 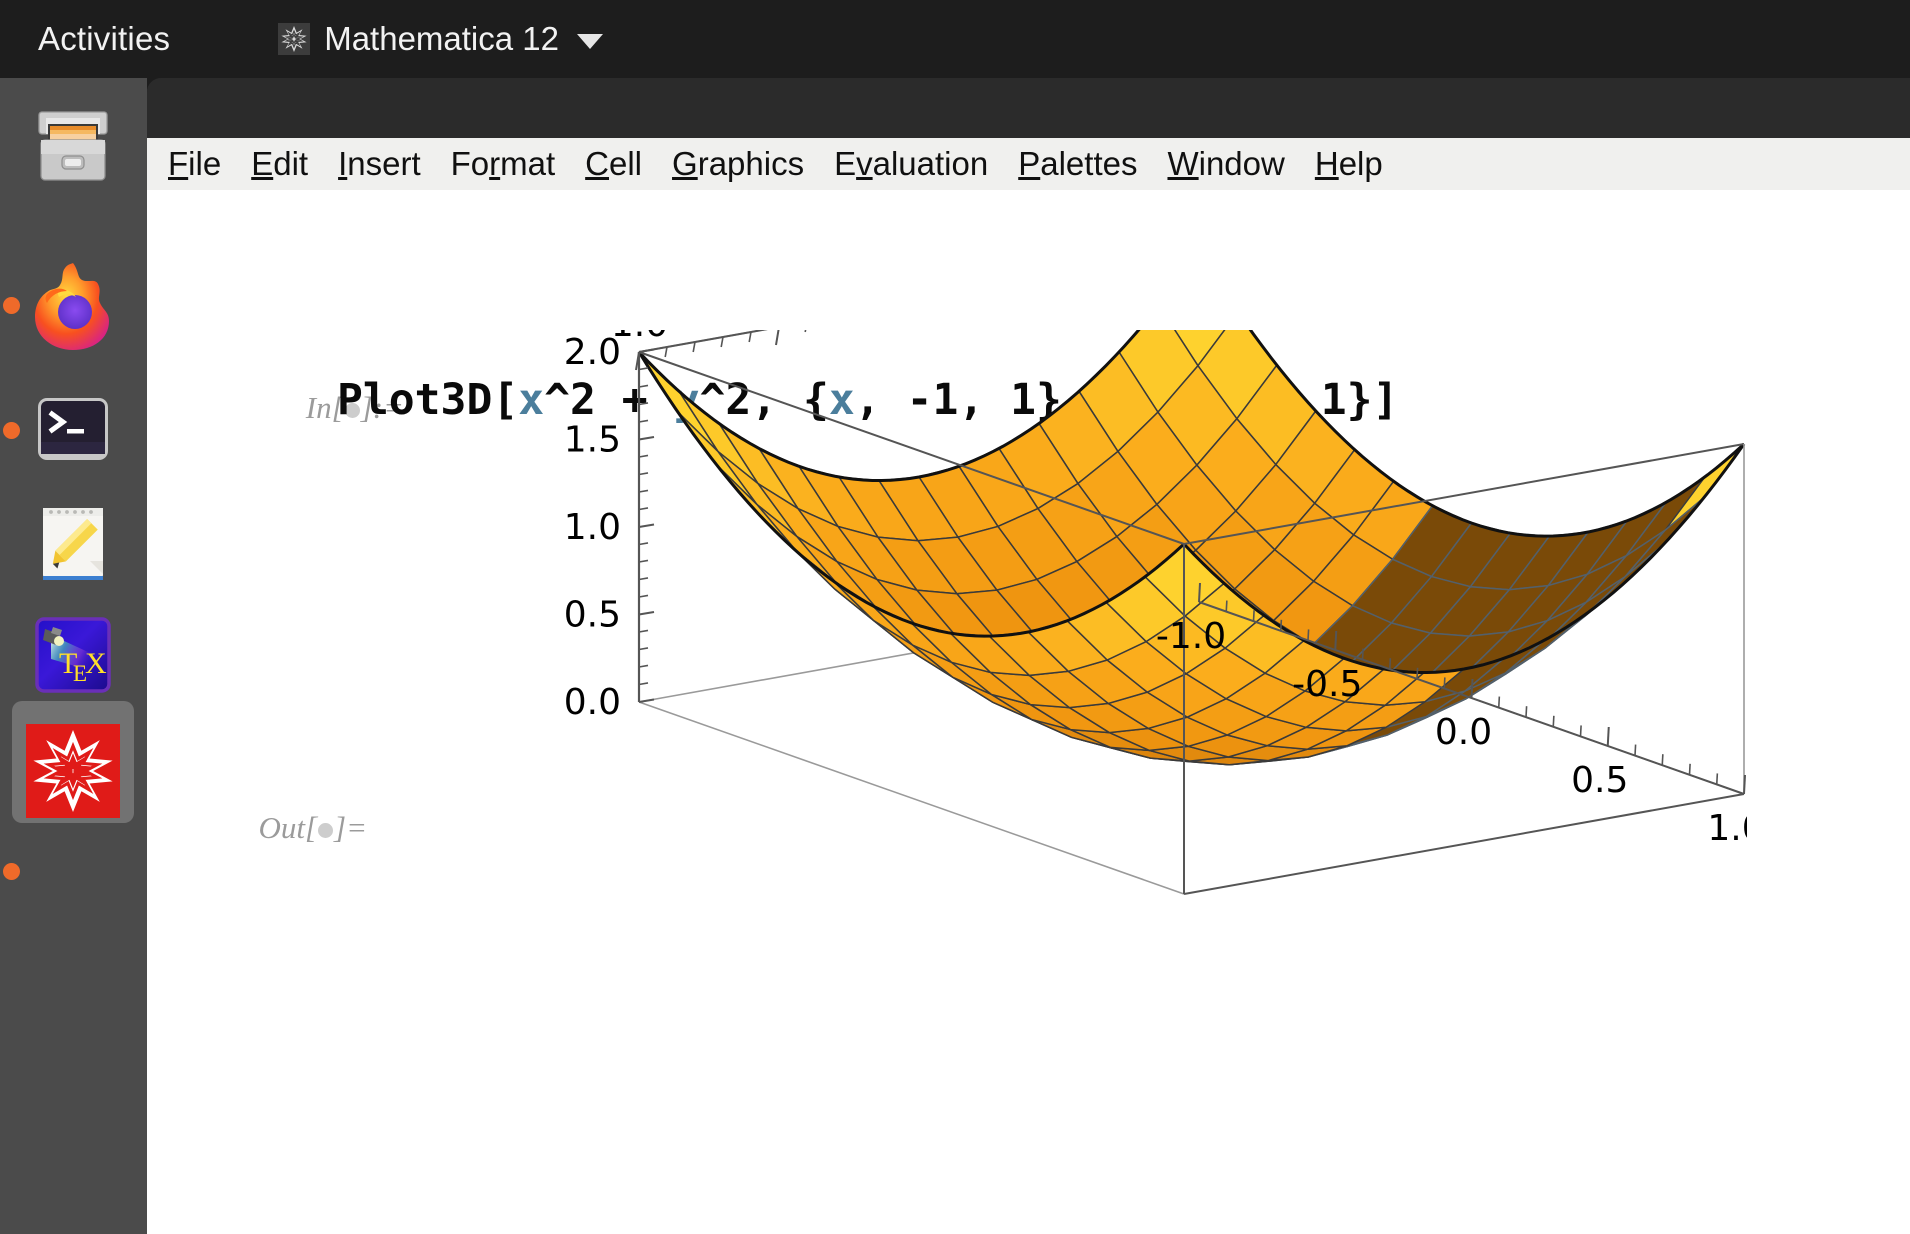 I want to click on chevron-down-icon, so click(x=590, y=41).